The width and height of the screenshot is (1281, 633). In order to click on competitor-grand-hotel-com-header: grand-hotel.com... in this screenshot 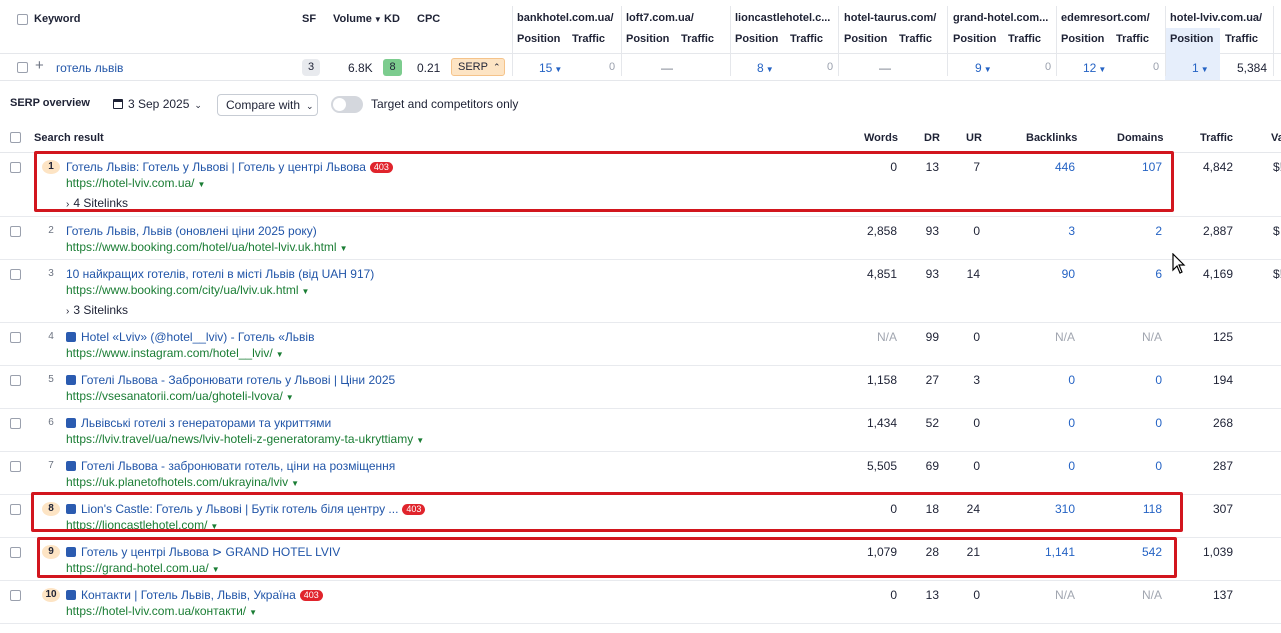, I will do `click(1000, 18)`.